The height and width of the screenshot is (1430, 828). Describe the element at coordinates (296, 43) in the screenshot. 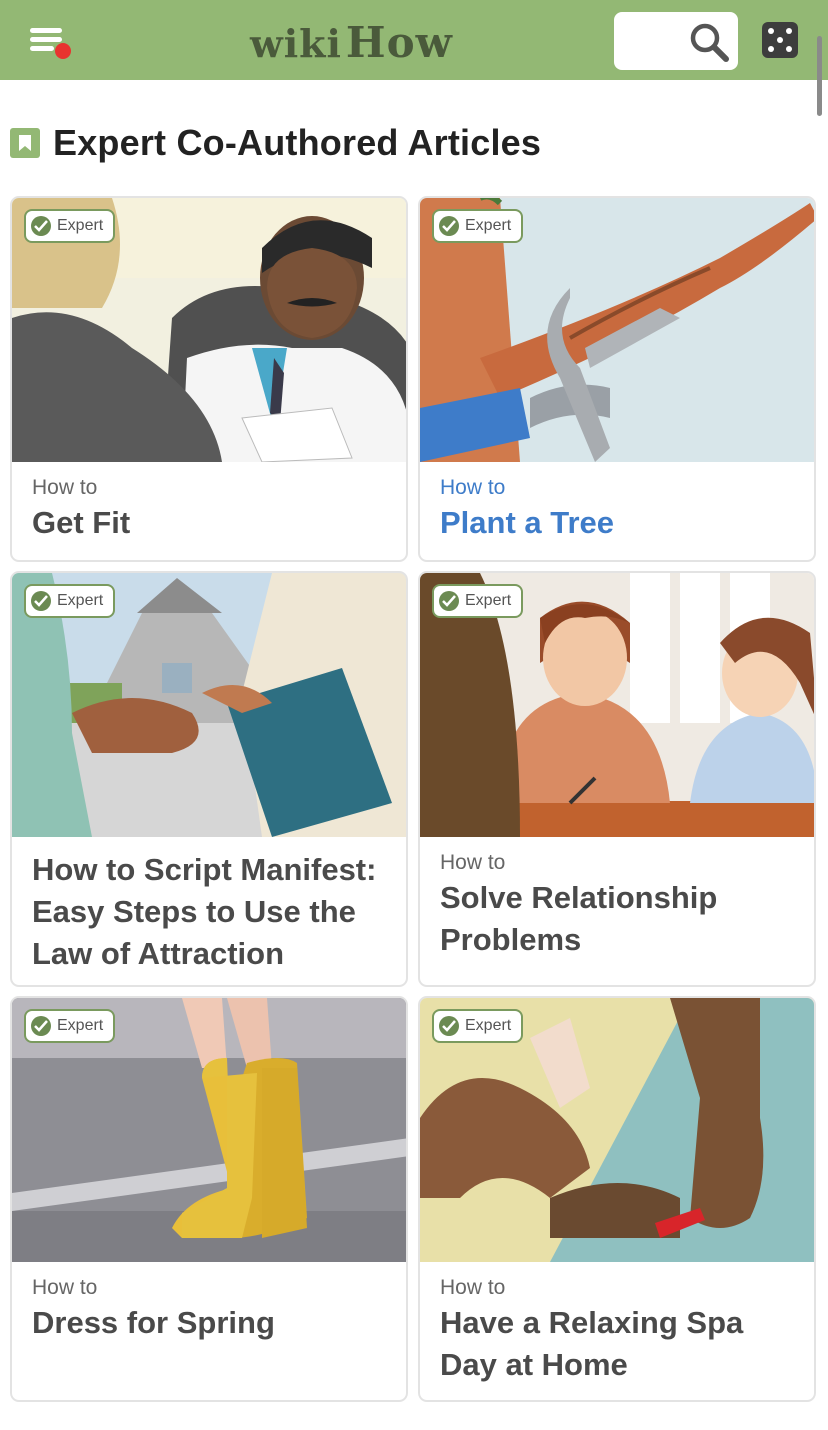

I see `logo-wiki: wiki` at that location.